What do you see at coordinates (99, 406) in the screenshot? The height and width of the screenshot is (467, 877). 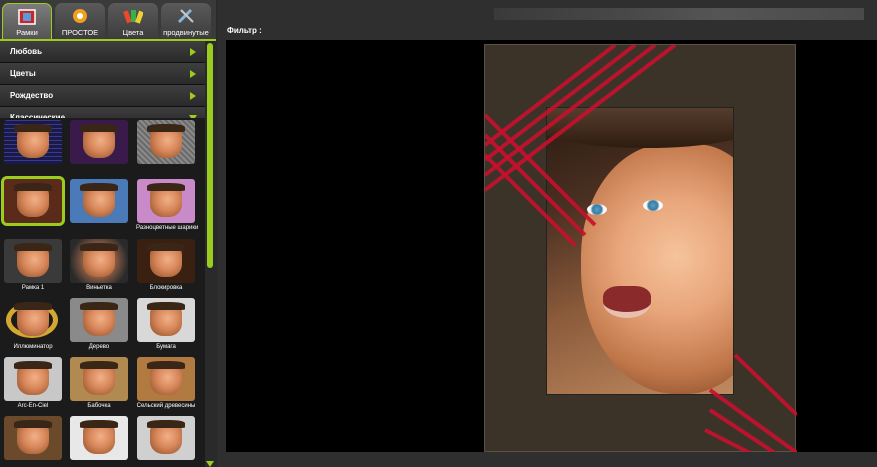 I see `thumbnail-label: Бабочка` at bounding box center [99, 406].